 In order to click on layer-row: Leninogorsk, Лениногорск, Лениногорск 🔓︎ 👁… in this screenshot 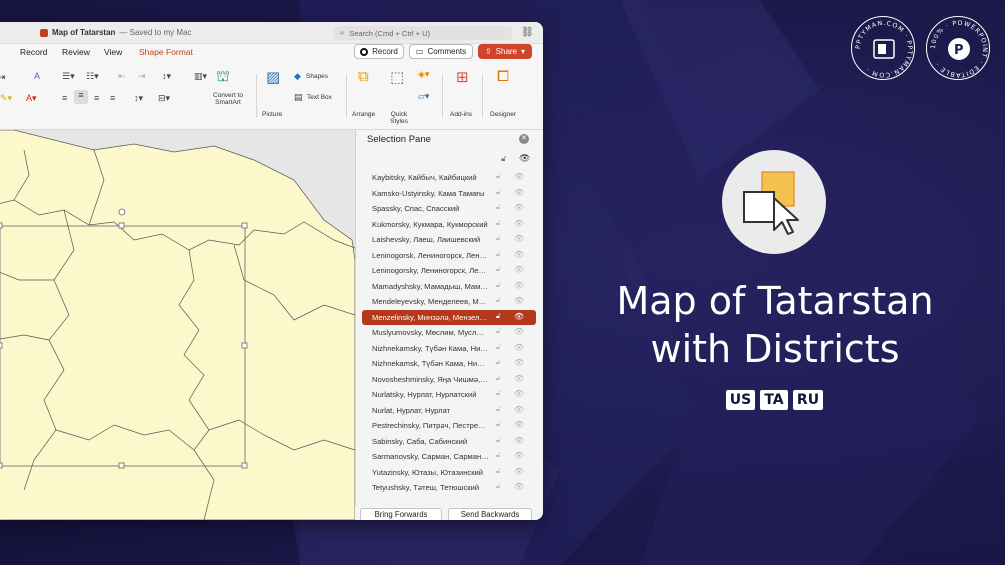, I will do `click(449, 256)`.